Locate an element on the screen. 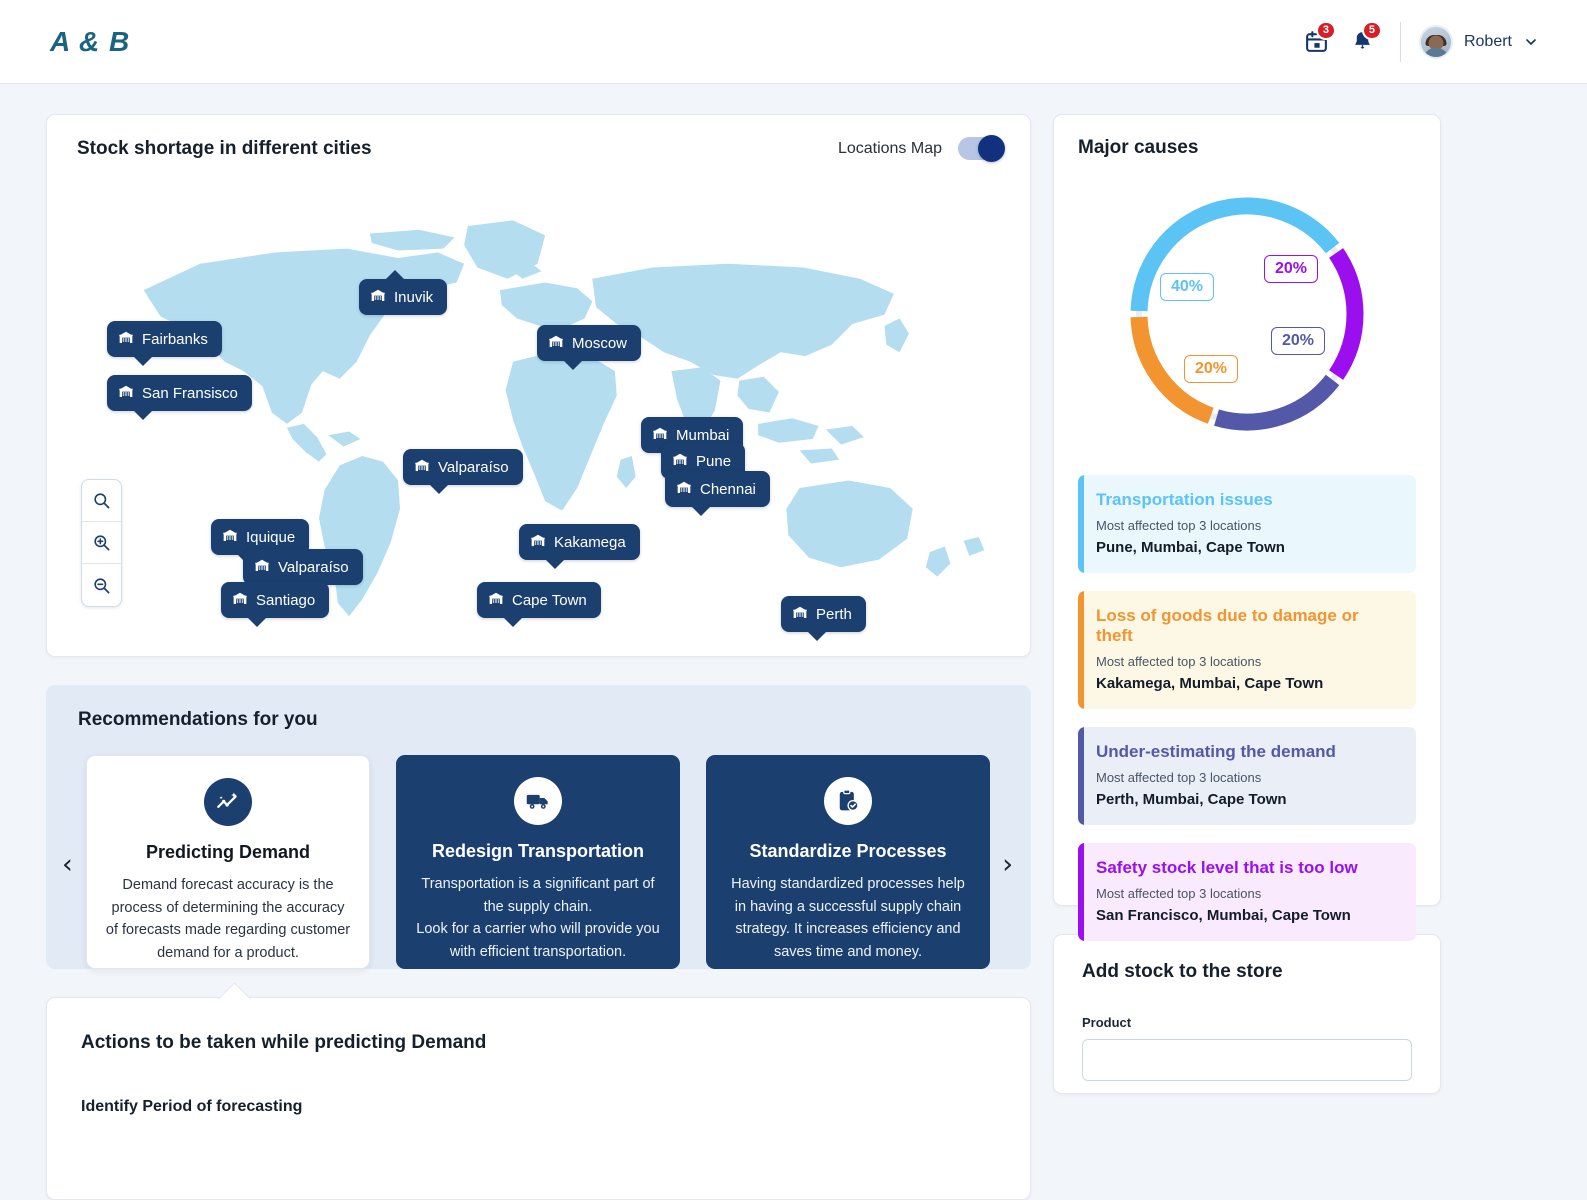 The height and width of the screenshot is (1200, 1587). trend-chart-sparkle-icon is located at coordinates (228, 802).